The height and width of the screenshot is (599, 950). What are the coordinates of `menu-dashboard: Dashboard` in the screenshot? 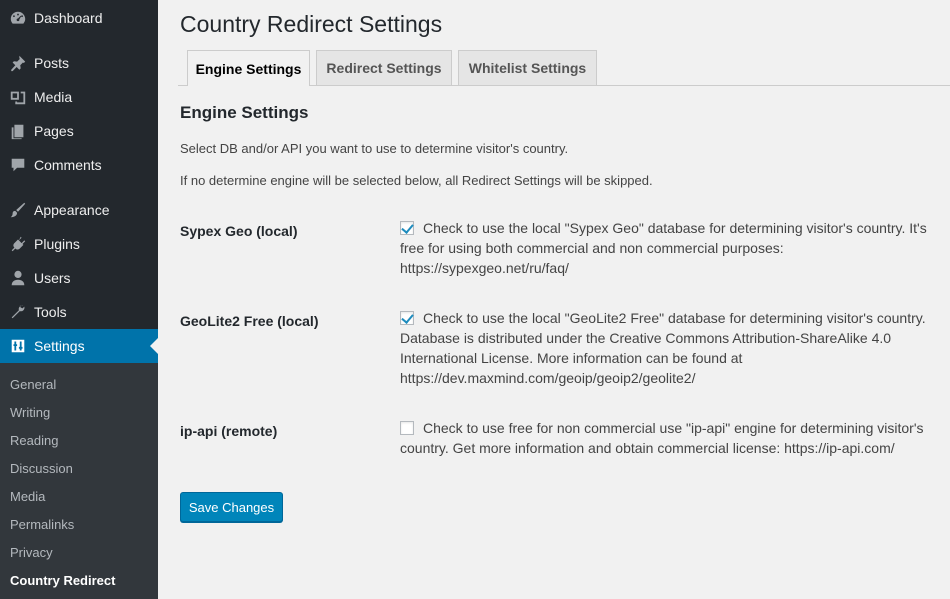 It's located at (79, 18).